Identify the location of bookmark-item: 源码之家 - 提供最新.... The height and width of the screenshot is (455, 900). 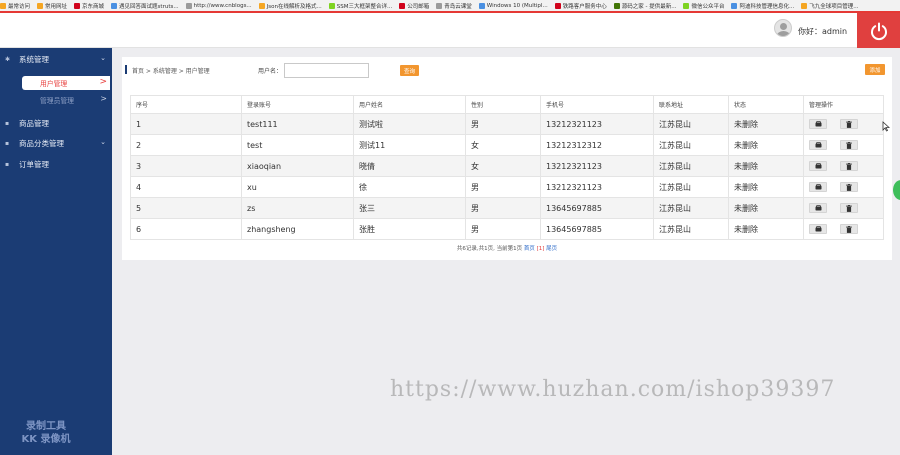
(644, 6).